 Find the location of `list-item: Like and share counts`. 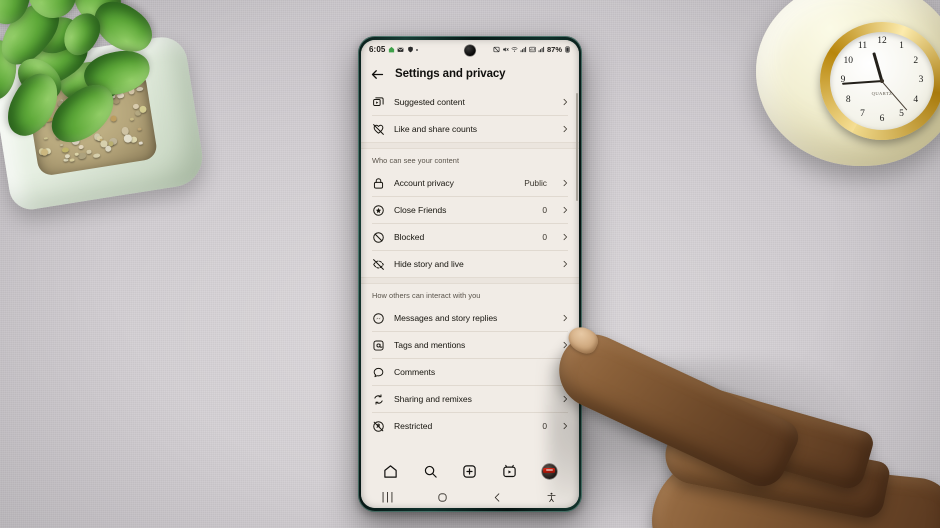

list-item: Like and share counts is located at coordinates (470, 129).